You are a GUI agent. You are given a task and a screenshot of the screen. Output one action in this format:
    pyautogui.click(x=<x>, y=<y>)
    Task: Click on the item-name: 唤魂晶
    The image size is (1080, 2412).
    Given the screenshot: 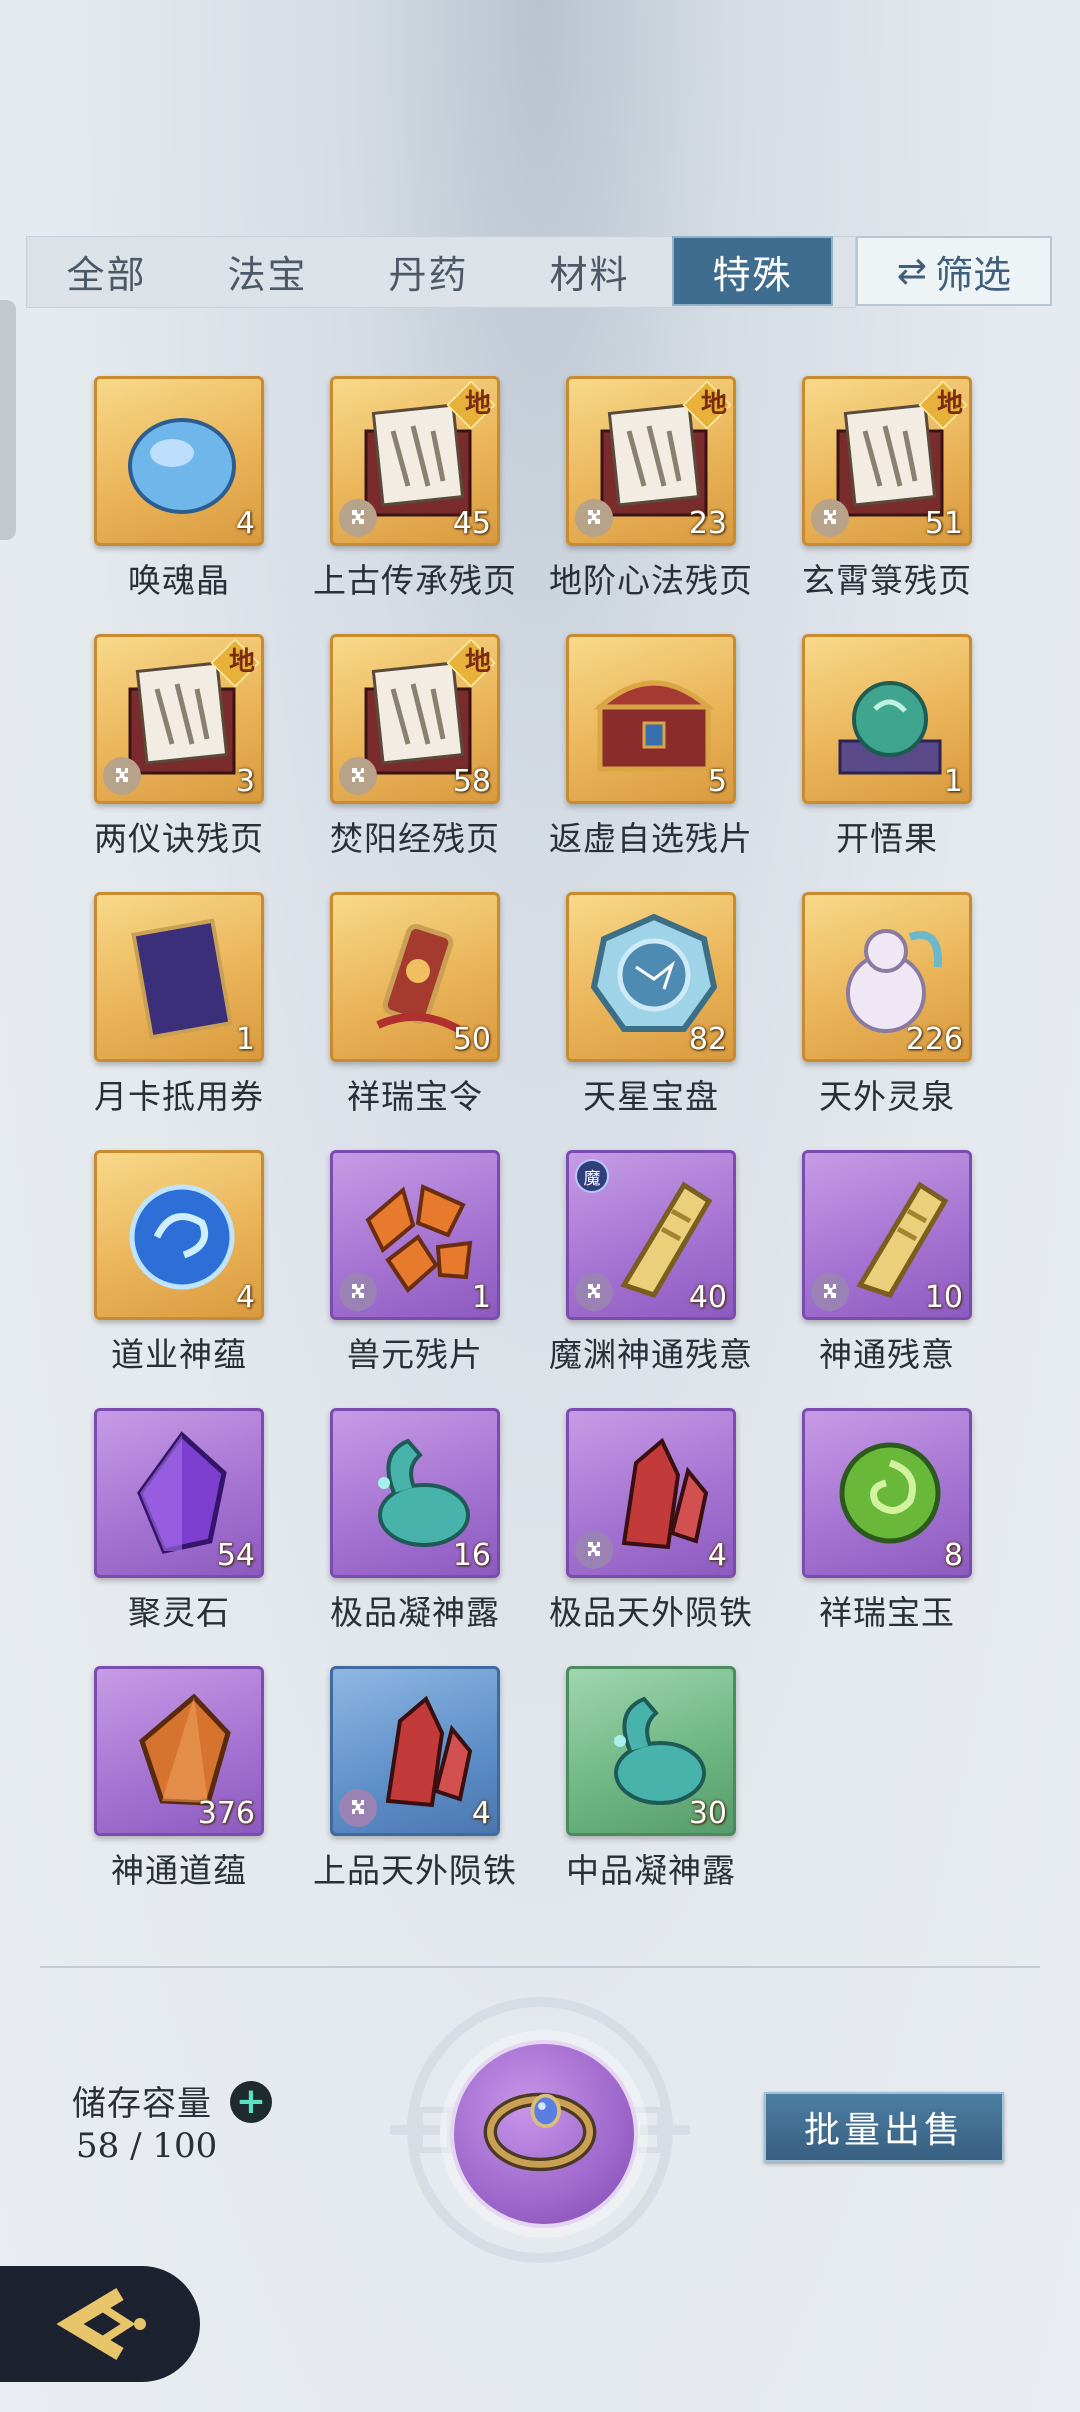 What is the action you would take?
    pyautogui.click(x=179, y=580)
    